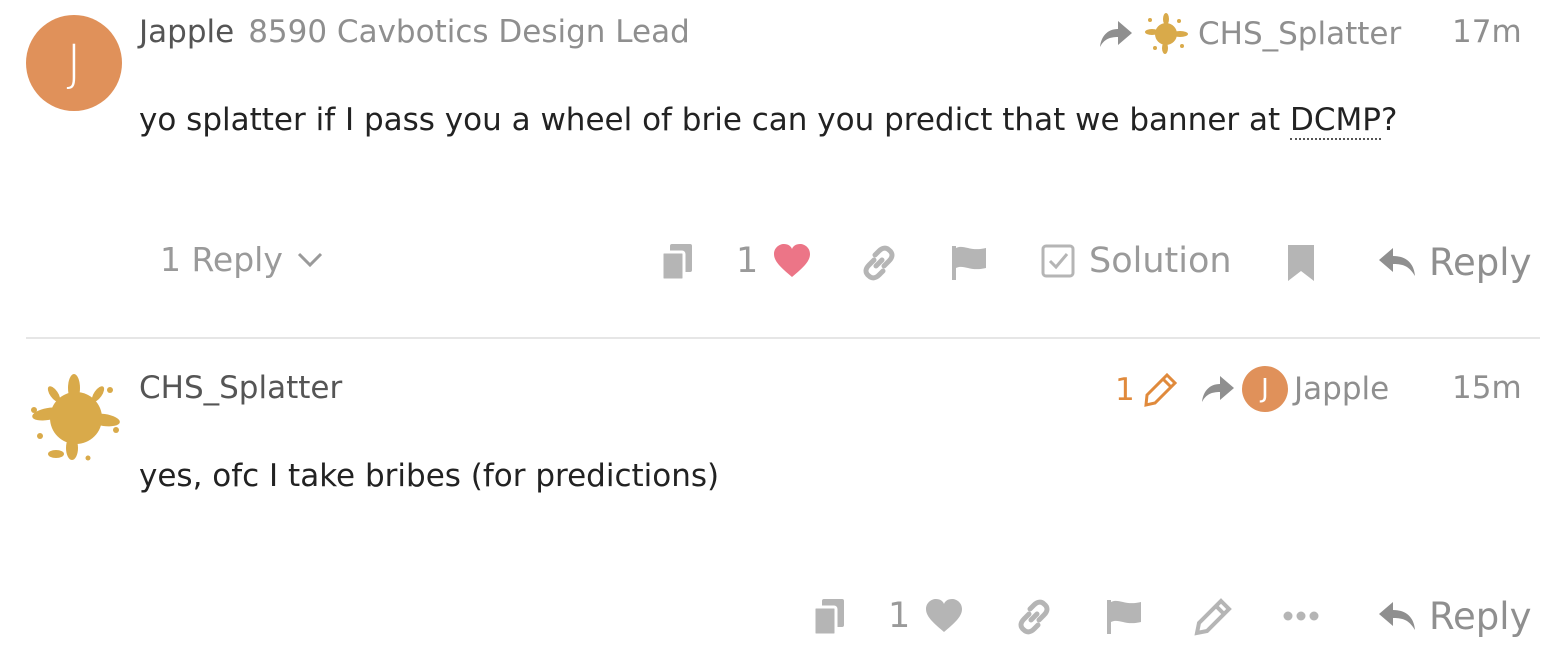 Image resolution: width=1542 pixels, height=662 pixels. What do you see at coordinates (310, 260) in the screenshot?
I see `chevron-down-icon` at bounding box center [310, 260].